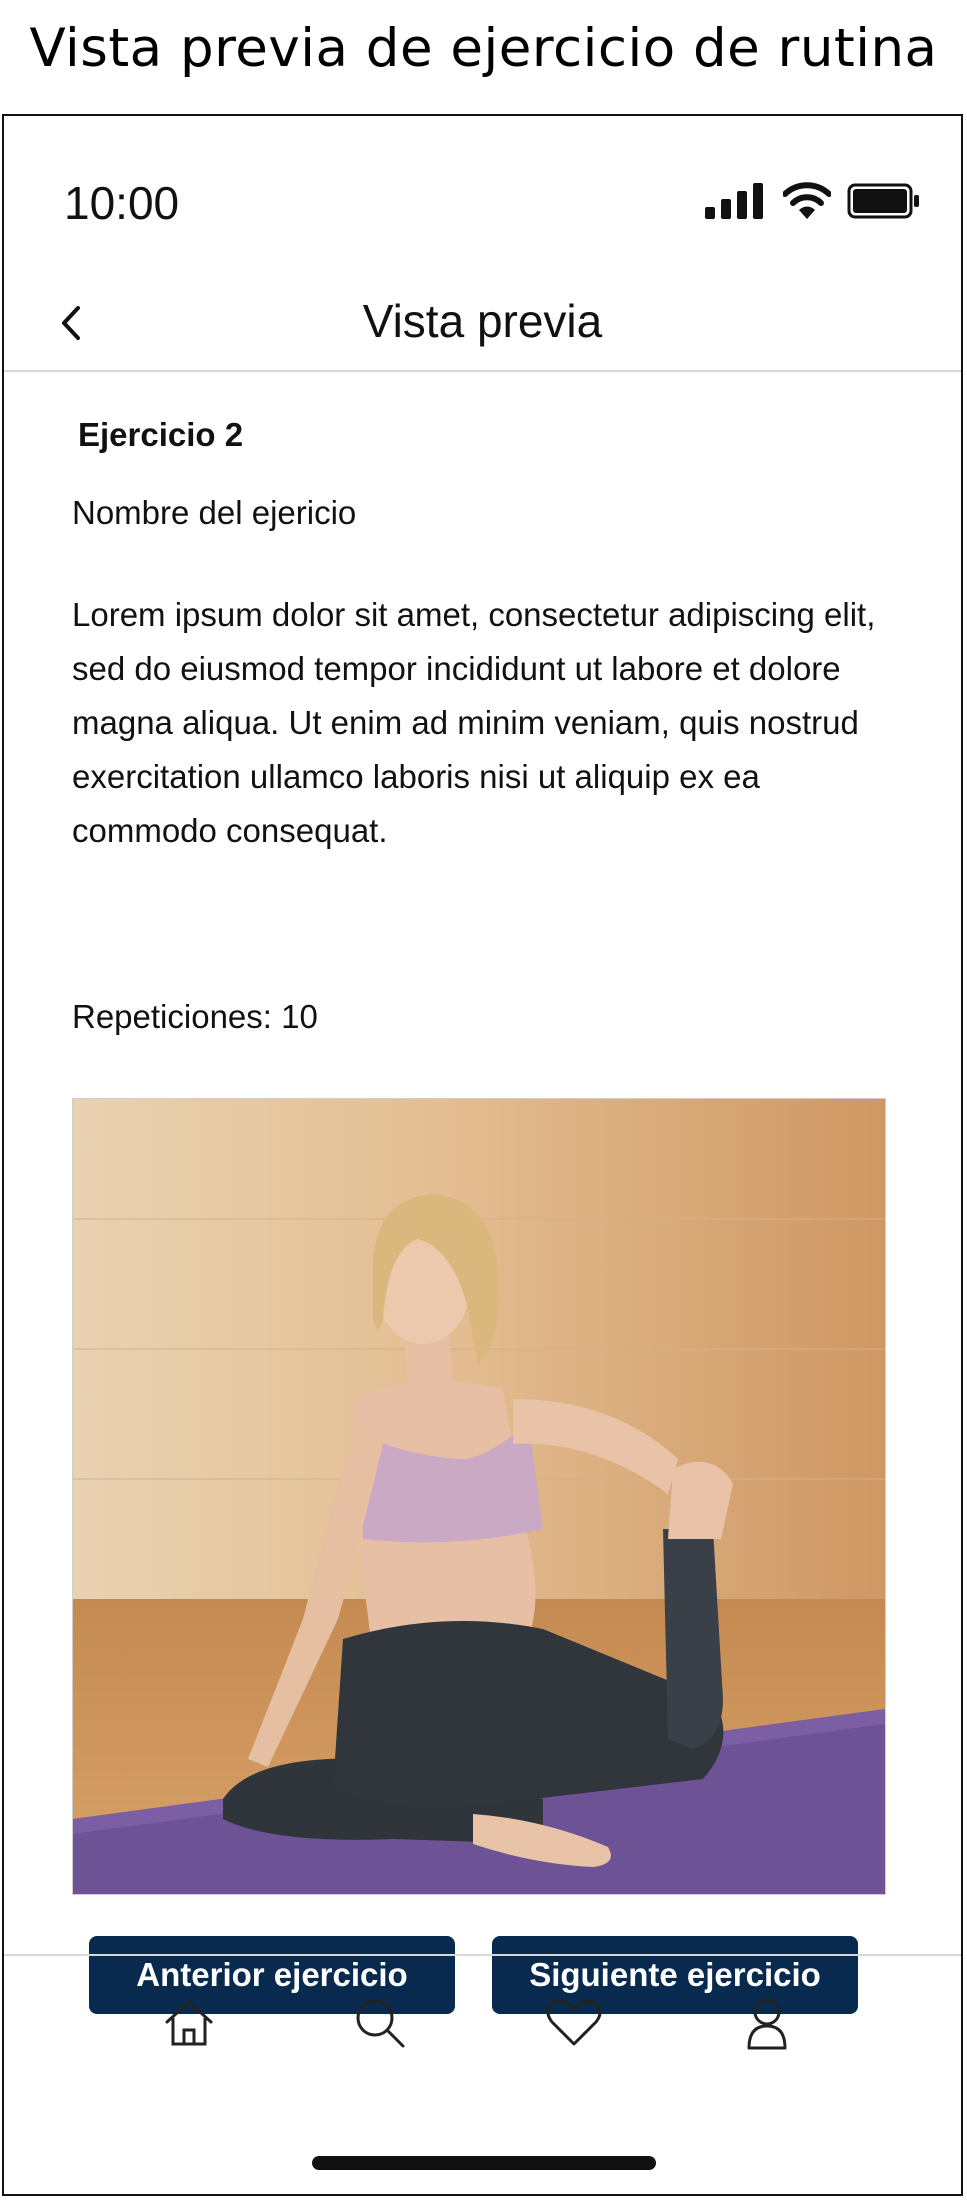 The width and height of the screenshot is (967, 2200). What do you see at coordinates (484, 2163) in the screenshot?
I see `home-indicator` at bounding box center [484, 2163].